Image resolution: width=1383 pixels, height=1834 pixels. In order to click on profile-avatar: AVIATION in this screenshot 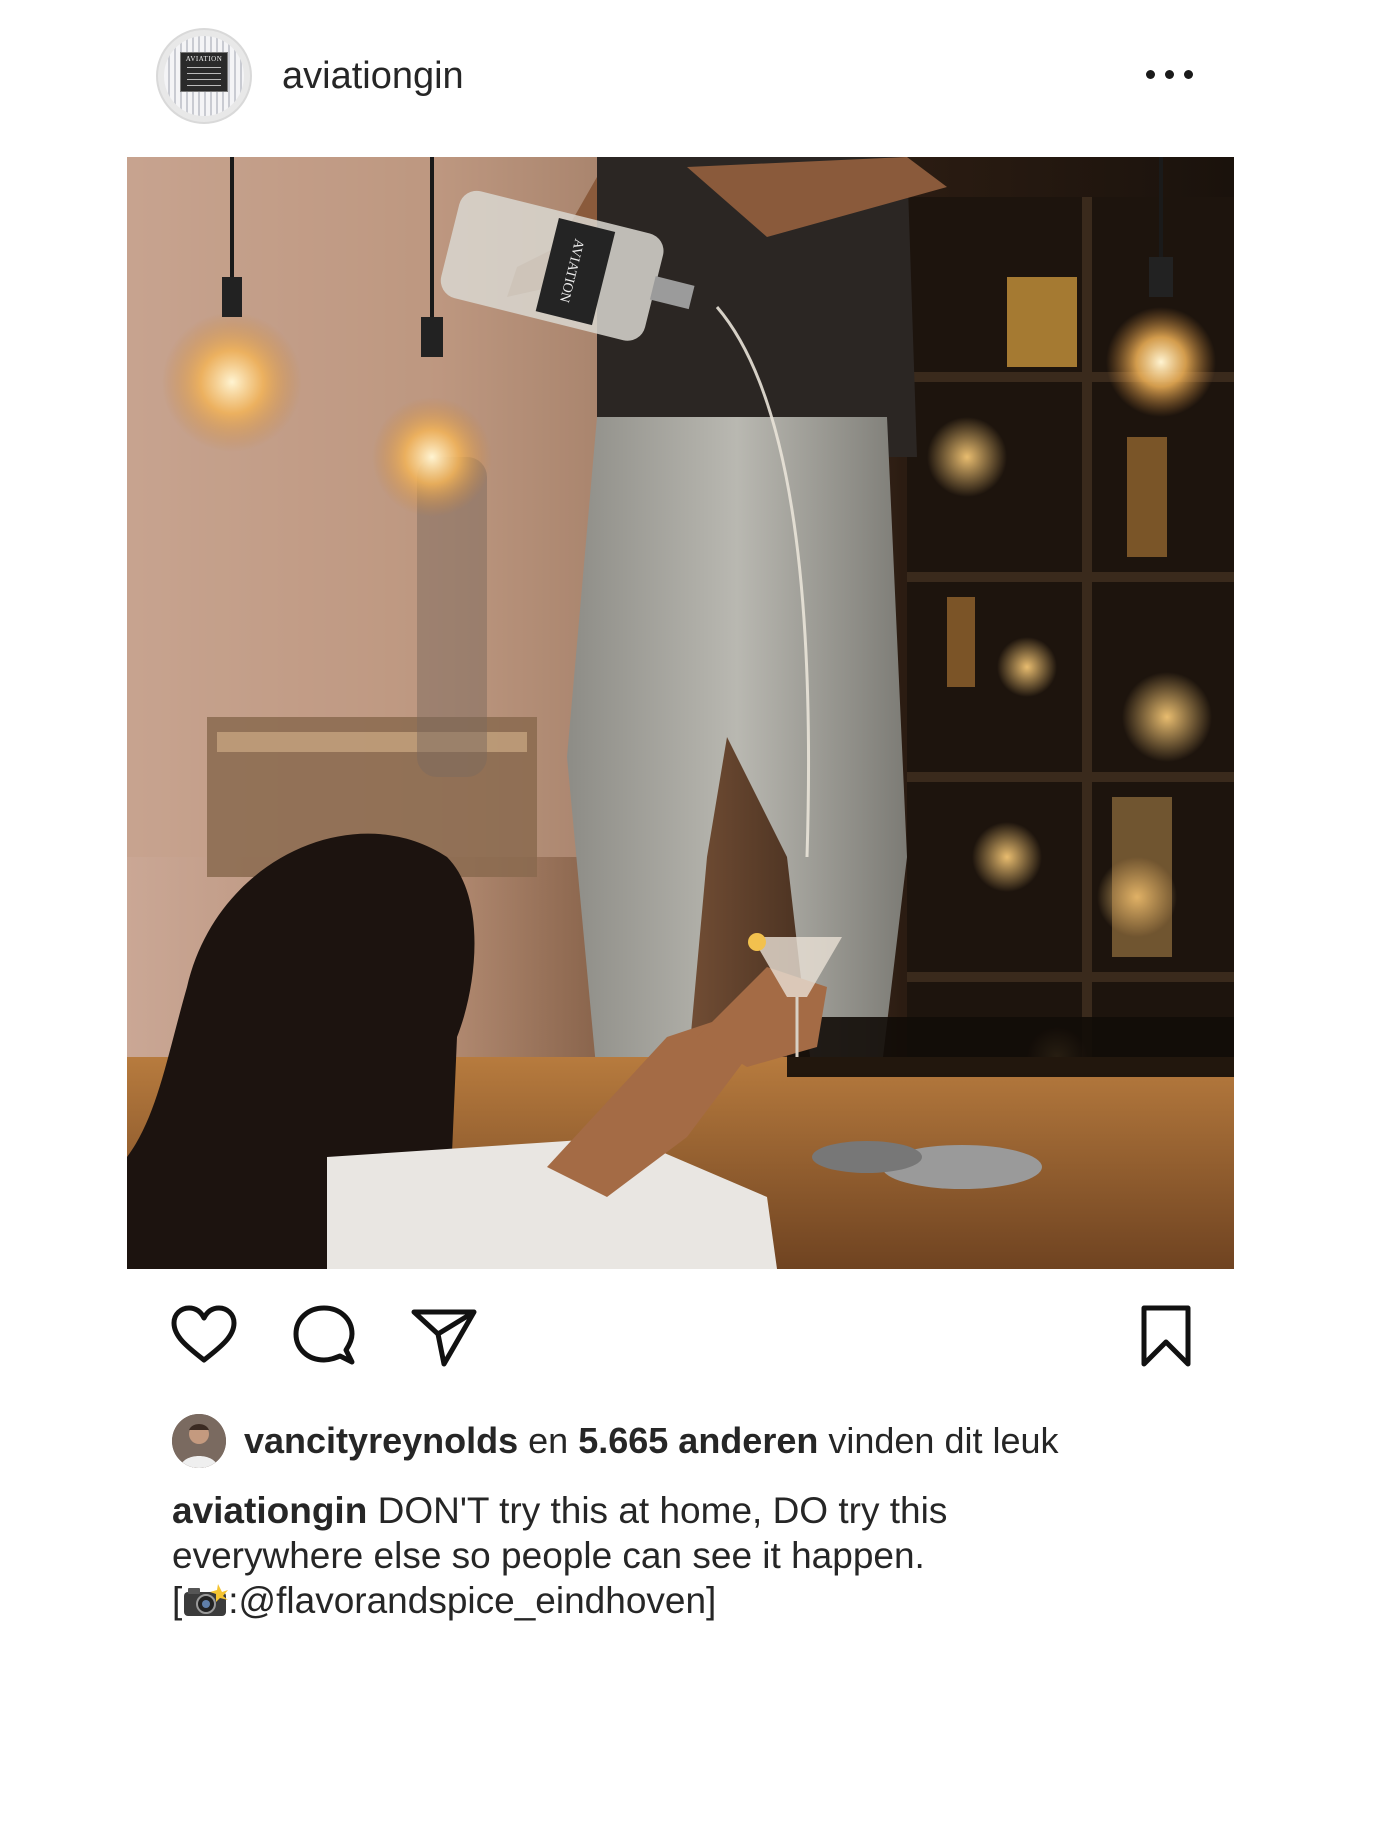, I will do `click(204, 76)`.